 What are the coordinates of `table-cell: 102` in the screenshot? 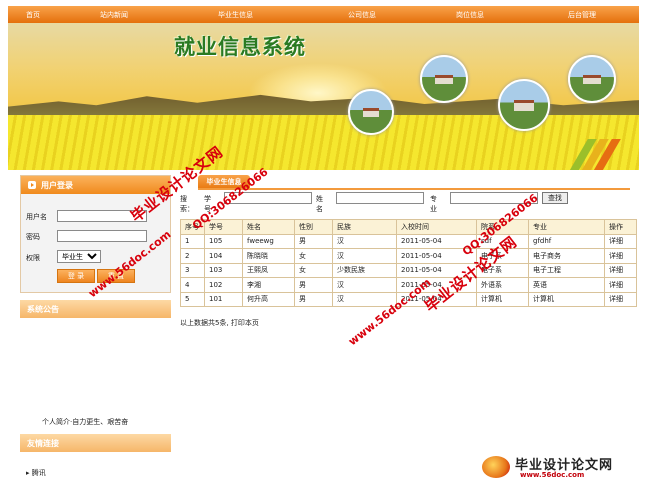 It's located at (223, 285).